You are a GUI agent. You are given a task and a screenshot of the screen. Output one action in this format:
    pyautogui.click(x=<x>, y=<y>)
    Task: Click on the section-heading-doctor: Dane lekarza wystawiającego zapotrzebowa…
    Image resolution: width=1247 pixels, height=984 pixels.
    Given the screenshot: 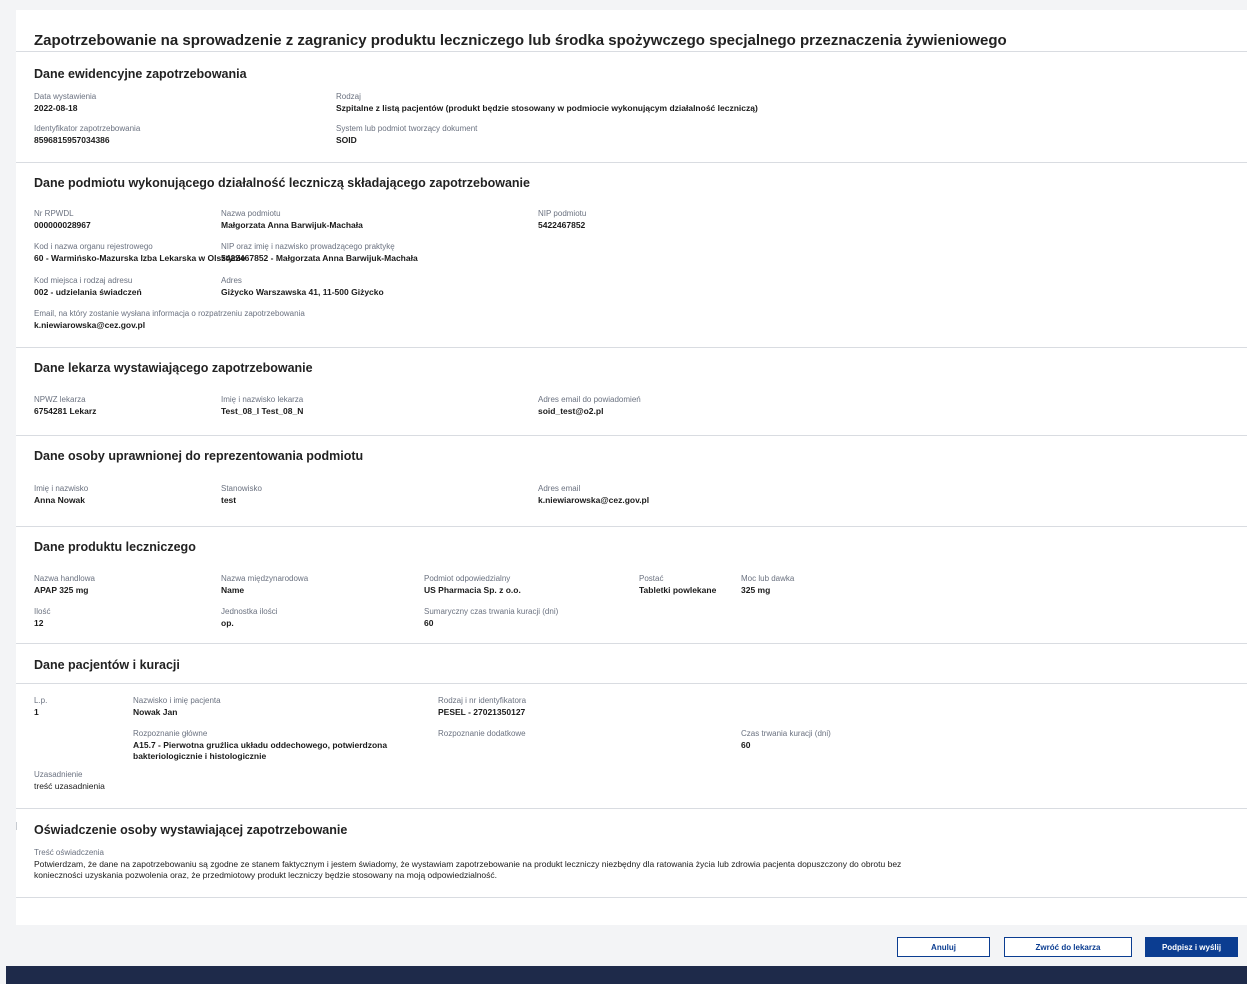 What is the action you would take?
    pyautogui.click(x=173, y=368)
    